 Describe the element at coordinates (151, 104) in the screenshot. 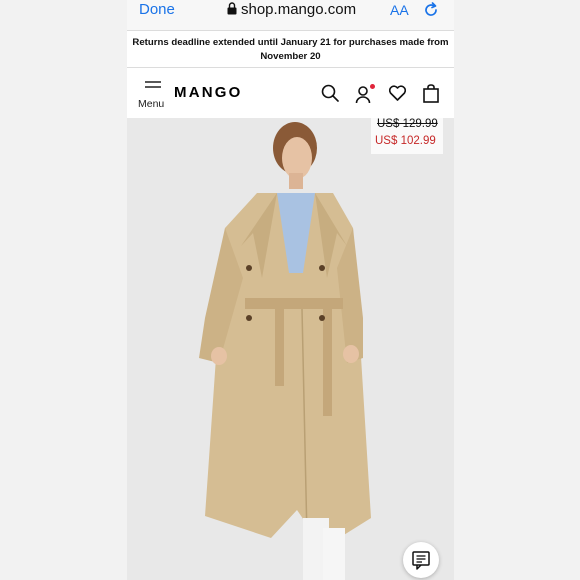

I see `menu-label: Menu` at that location.